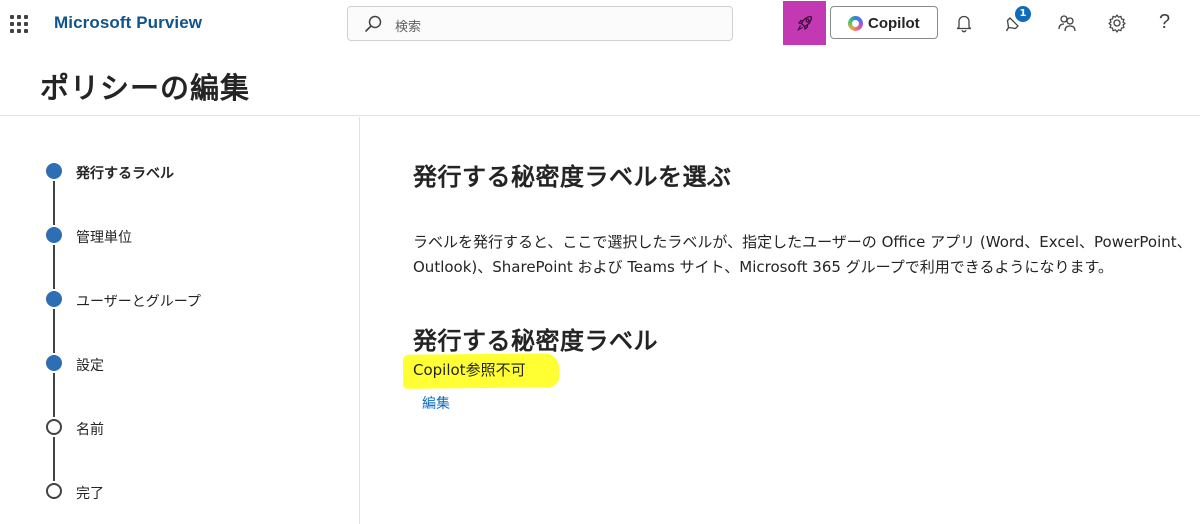  I want to click on step-admin-units: 管理単位, so click(196, 235).